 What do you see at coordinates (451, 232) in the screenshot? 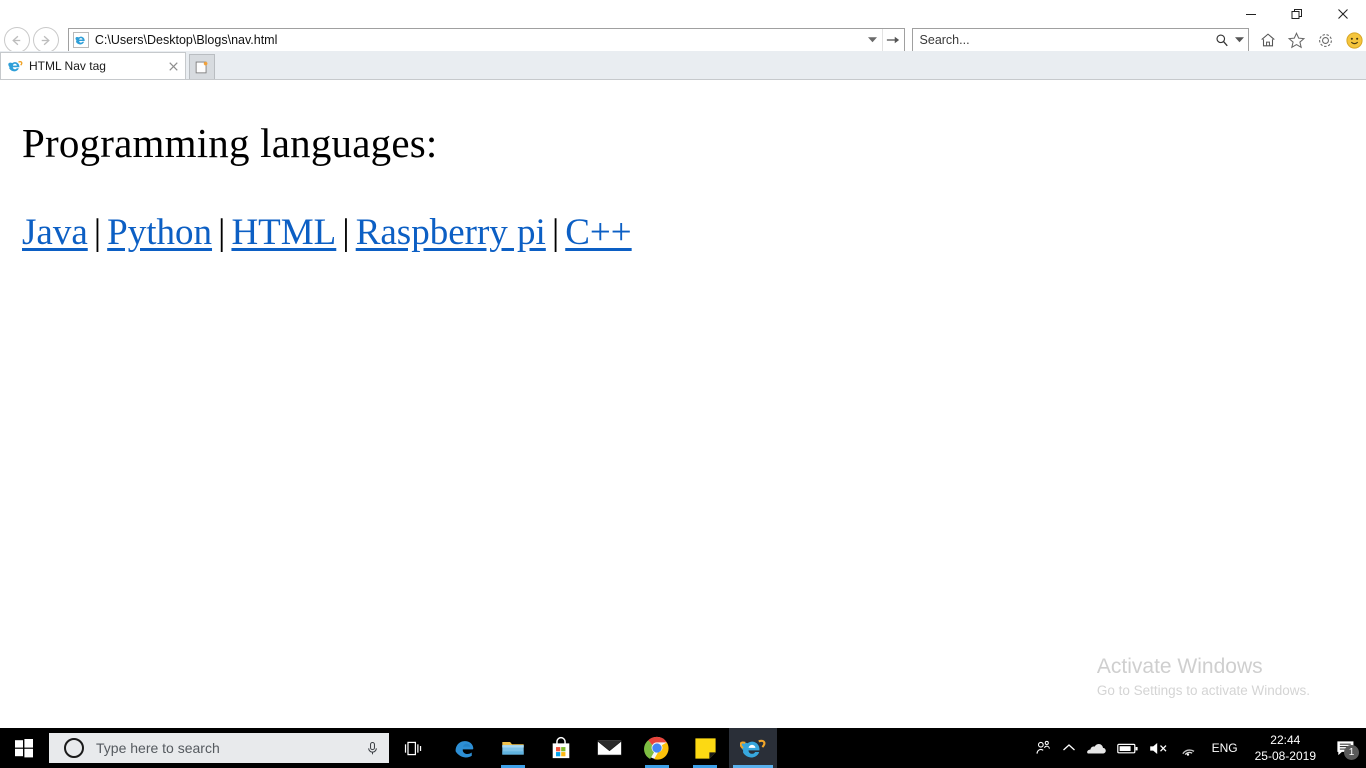
I see `nav-link-raspberry-pi: Raspberry pi` at bounding box center [451, 232].